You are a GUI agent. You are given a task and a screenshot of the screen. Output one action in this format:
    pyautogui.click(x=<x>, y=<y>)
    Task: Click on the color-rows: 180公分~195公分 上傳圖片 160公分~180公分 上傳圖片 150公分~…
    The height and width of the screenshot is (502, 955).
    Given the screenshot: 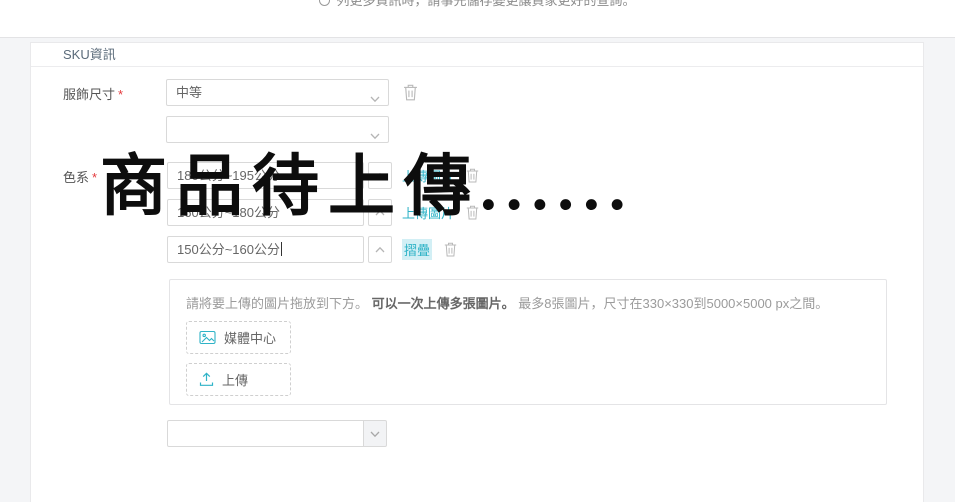 What is the action you would take?
    pyautogui.click(x=323, y=217)
    